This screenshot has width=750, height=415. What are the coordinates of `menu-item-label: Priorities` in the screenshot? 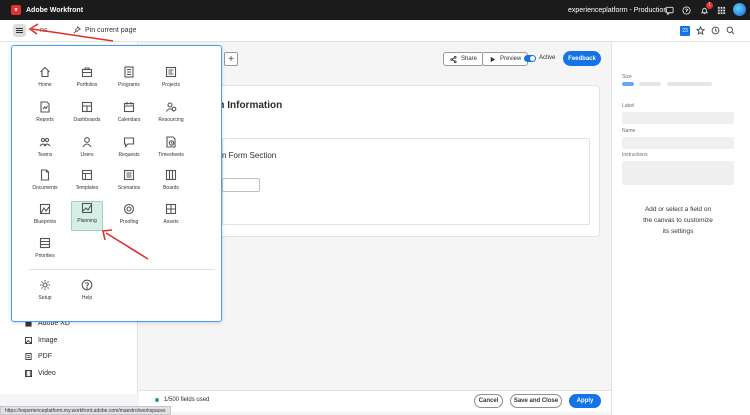 It's located at (45, 256).